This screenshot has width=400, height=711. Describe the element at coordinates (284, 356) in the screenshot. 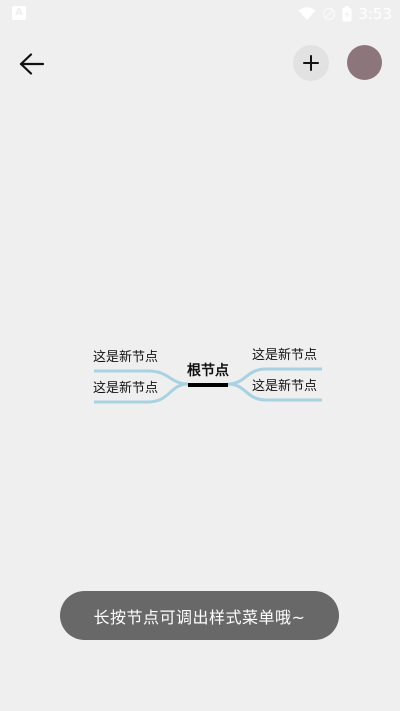

I see `right-node-upper: 这是新节点` at that location.